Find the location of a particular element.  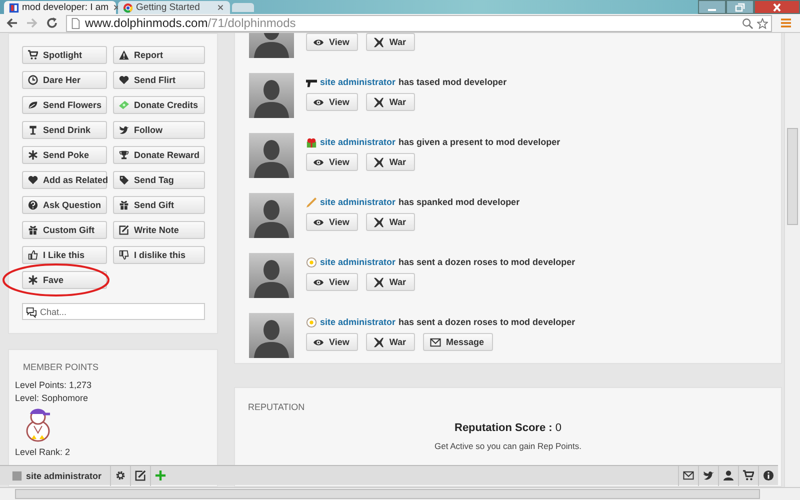

action-button: Donate Reward is located at coordinates (159, 155).